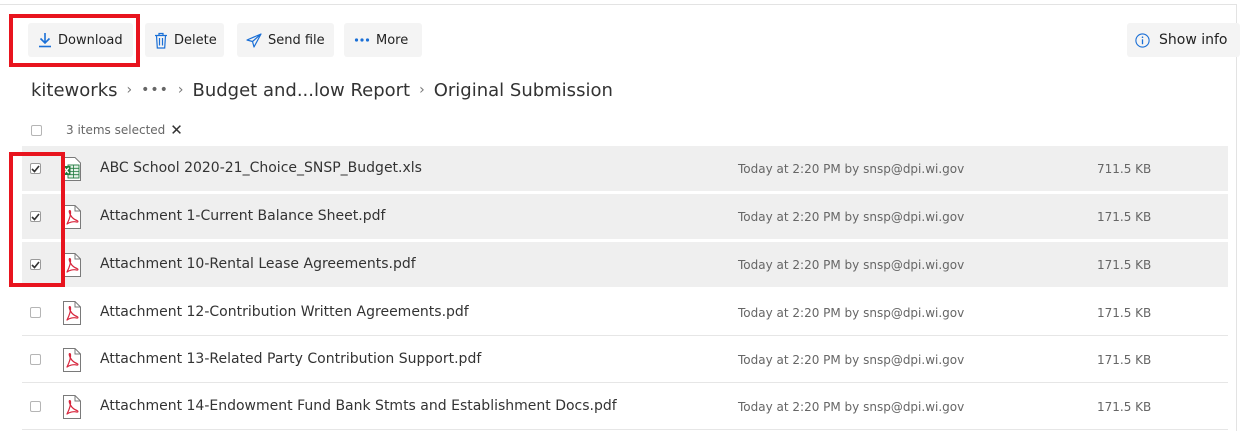  I want to click on right-border, so click(1236, 217).